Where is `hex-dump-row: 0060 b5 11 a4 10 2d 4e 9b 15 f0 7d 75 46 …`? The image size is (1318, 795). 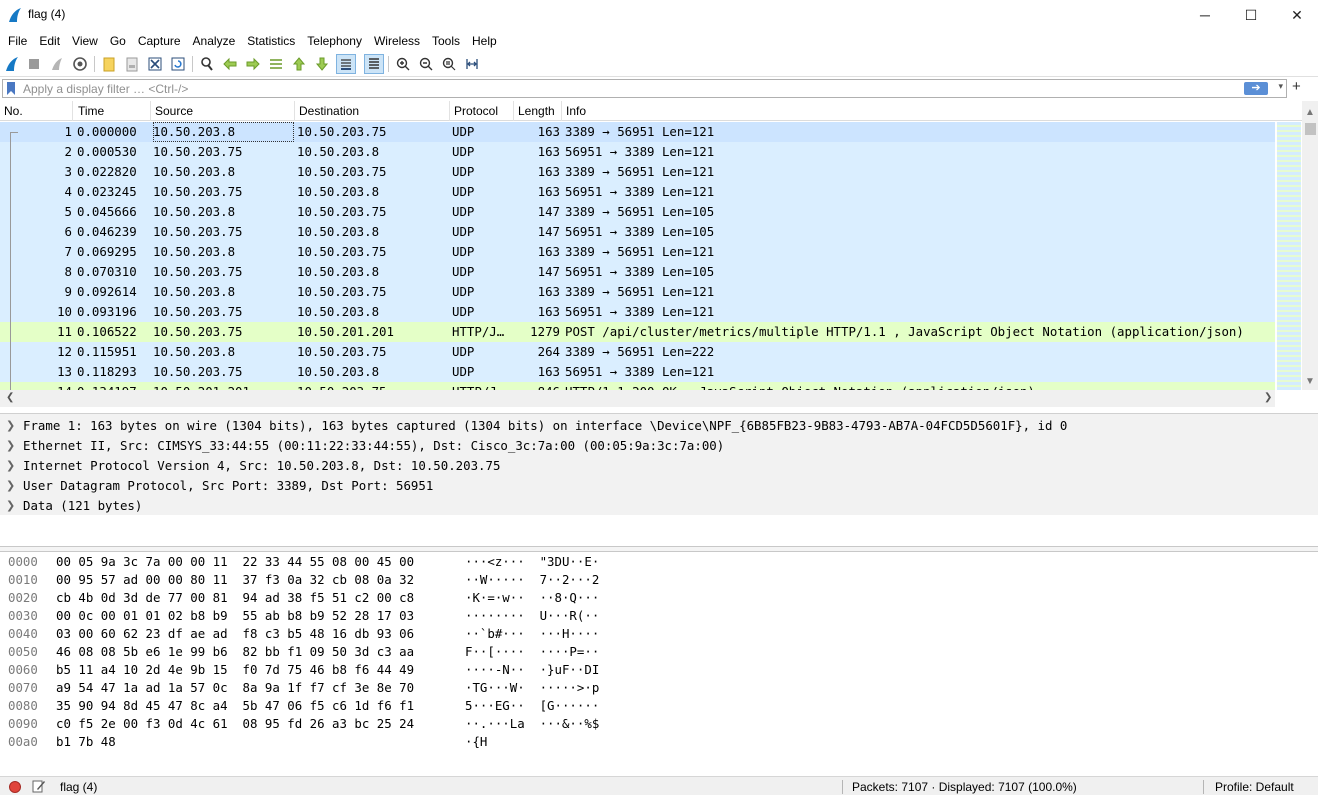 hex-dump-row: 0060 b5 11 a4 10 2d 4e 9b 15 f0 7d 75 46 … is located at coordinates (350, 670).